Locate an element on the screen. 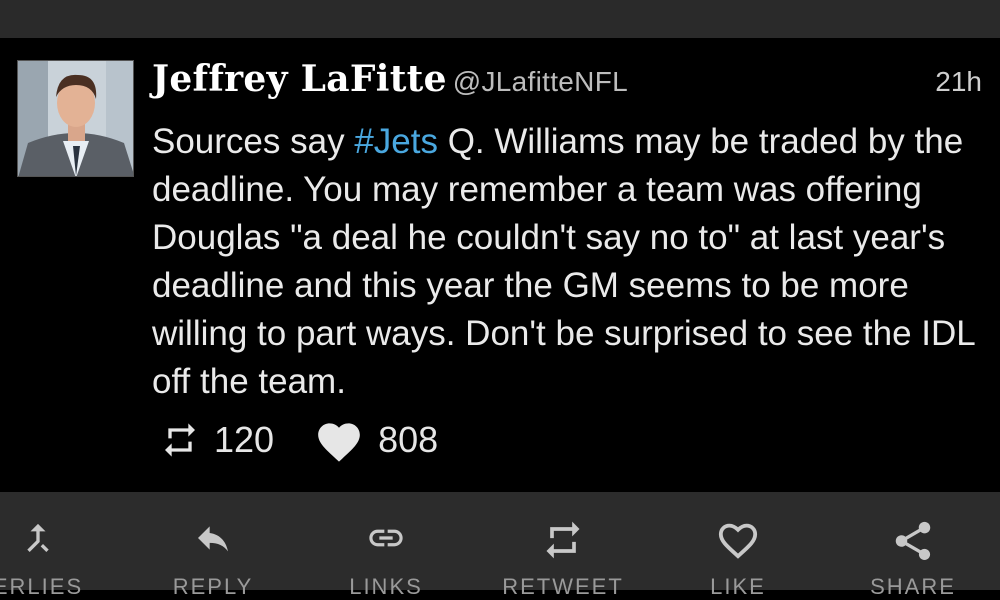  retweet-count: 120 is located at coordinates (244, 439).